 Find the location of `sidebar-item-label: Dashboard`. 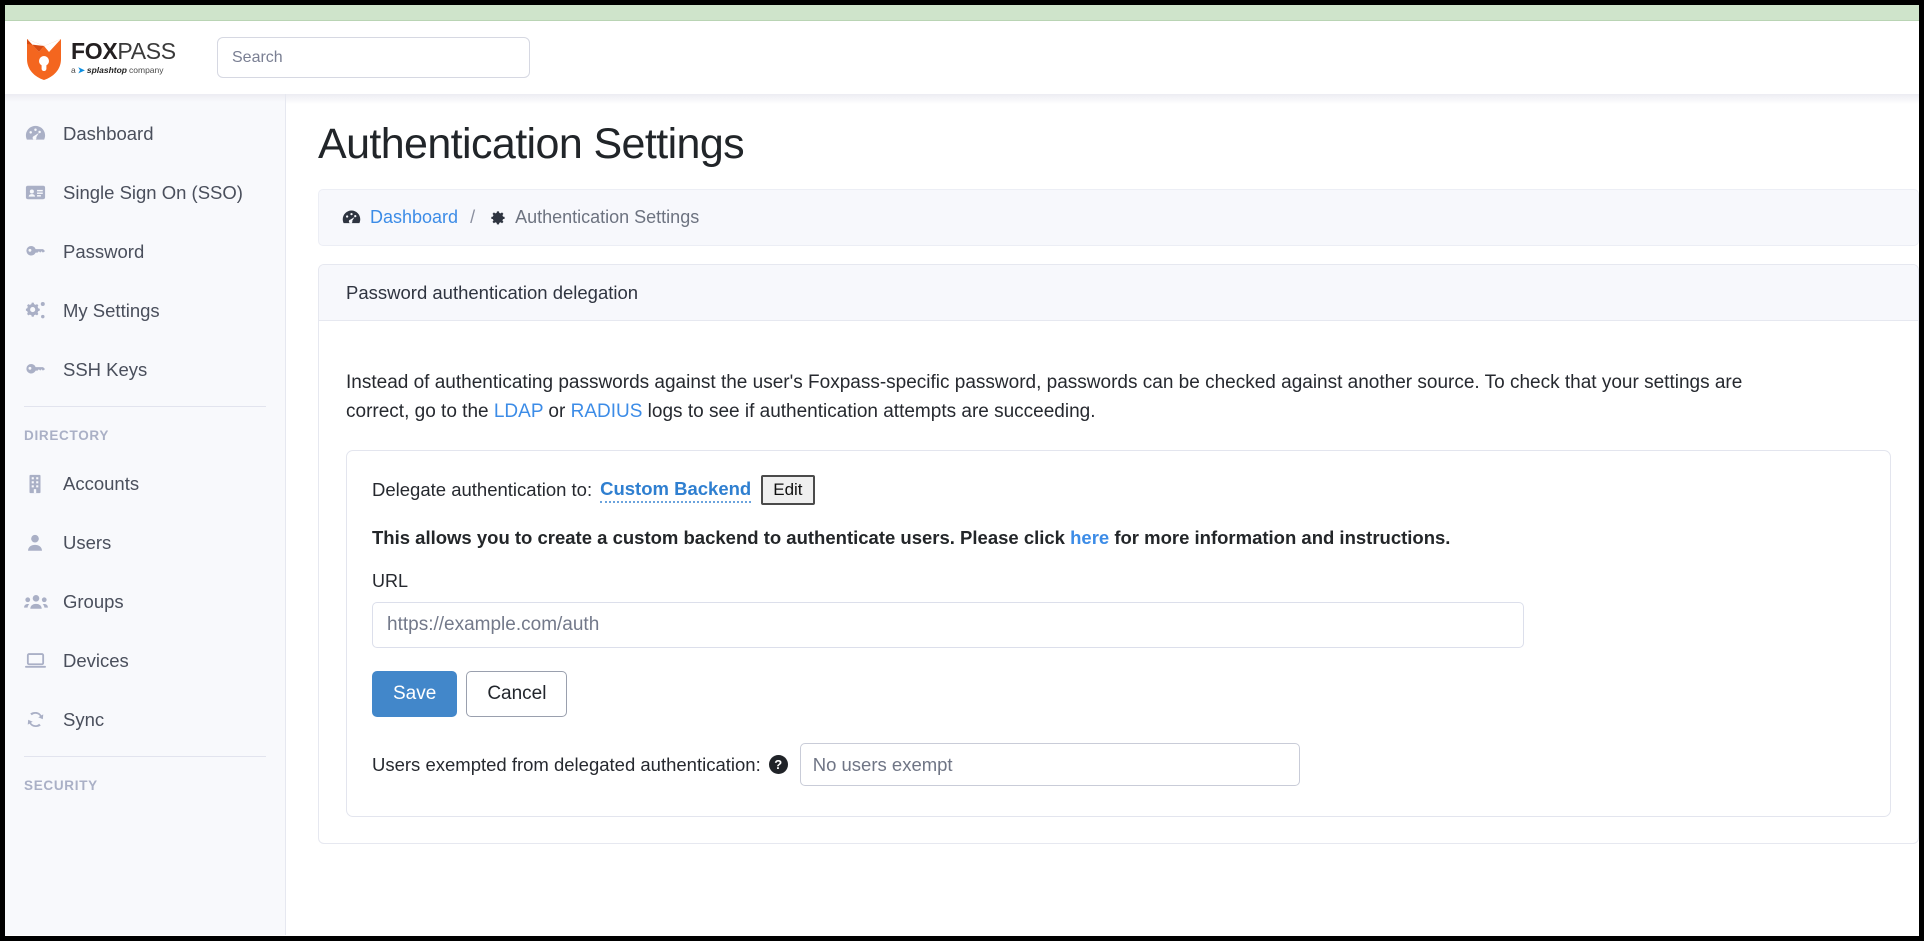

sidebar-item-label: Dashboard is located at coordinates (108, 133).